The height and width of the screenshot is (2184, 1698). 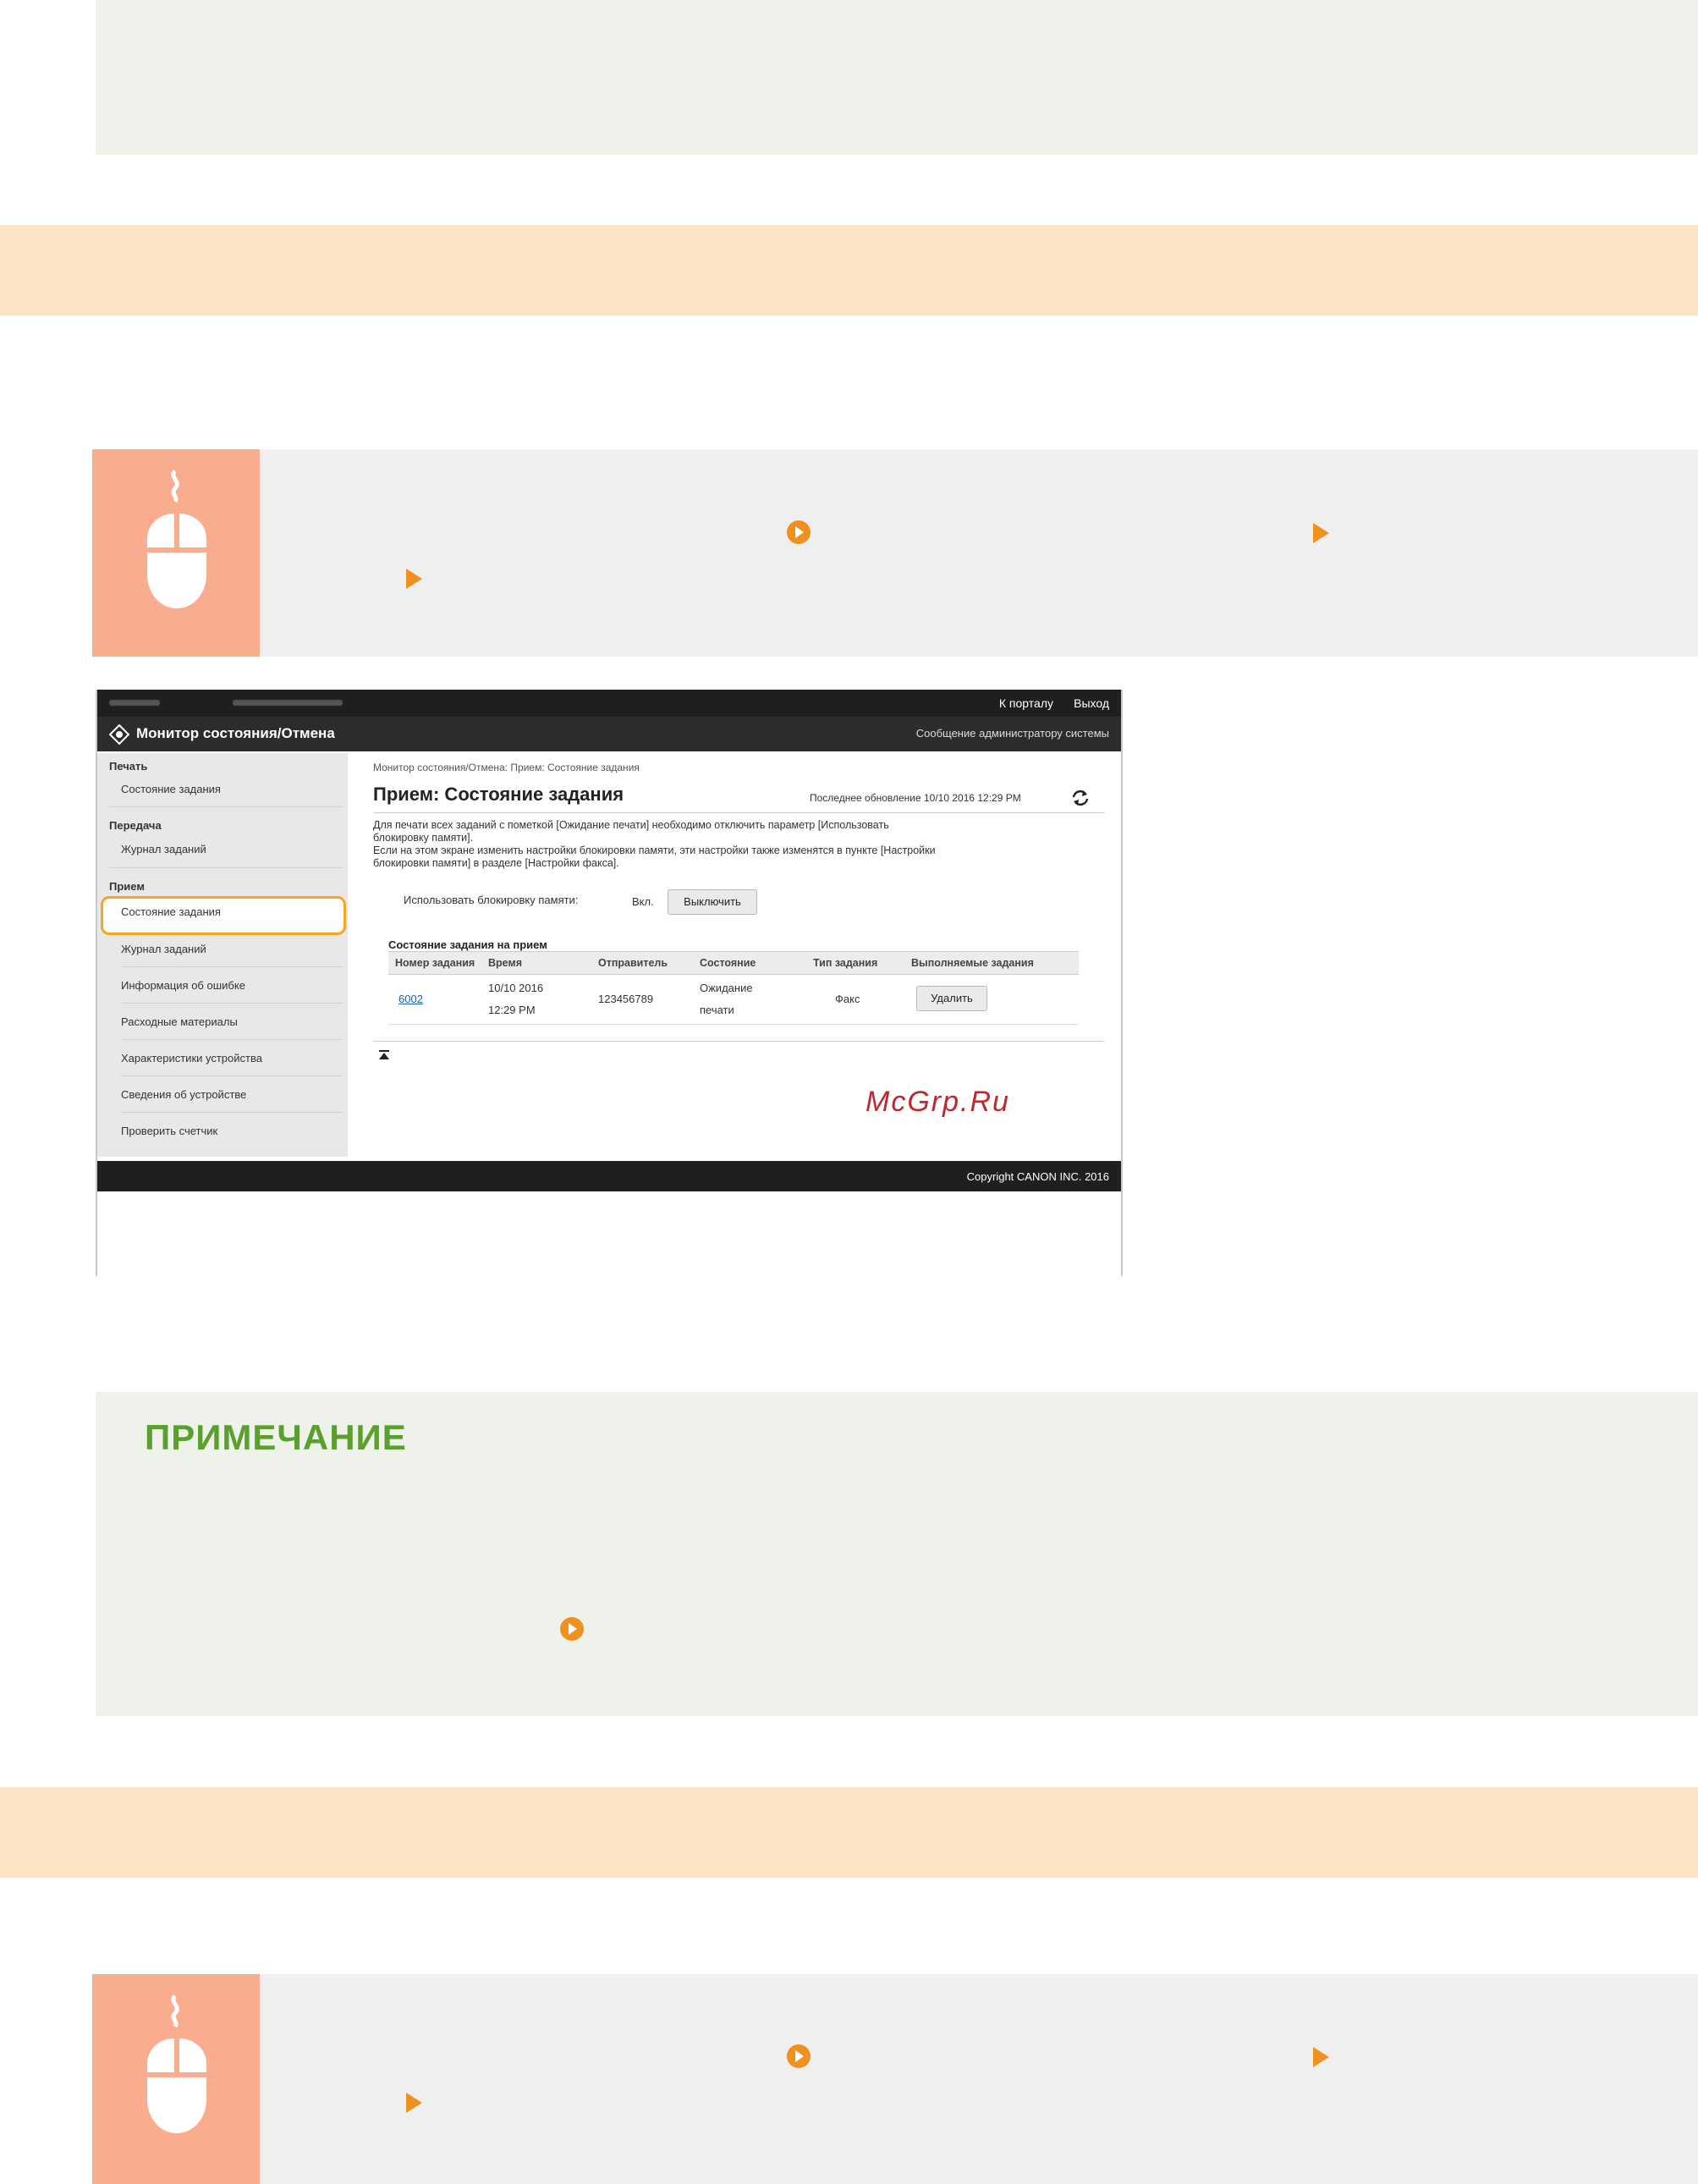 What do you see at coordinates (516, 988) in the screenshot?
I see `job-time-line: 10/10 2016` at bounding box center [516, 988].